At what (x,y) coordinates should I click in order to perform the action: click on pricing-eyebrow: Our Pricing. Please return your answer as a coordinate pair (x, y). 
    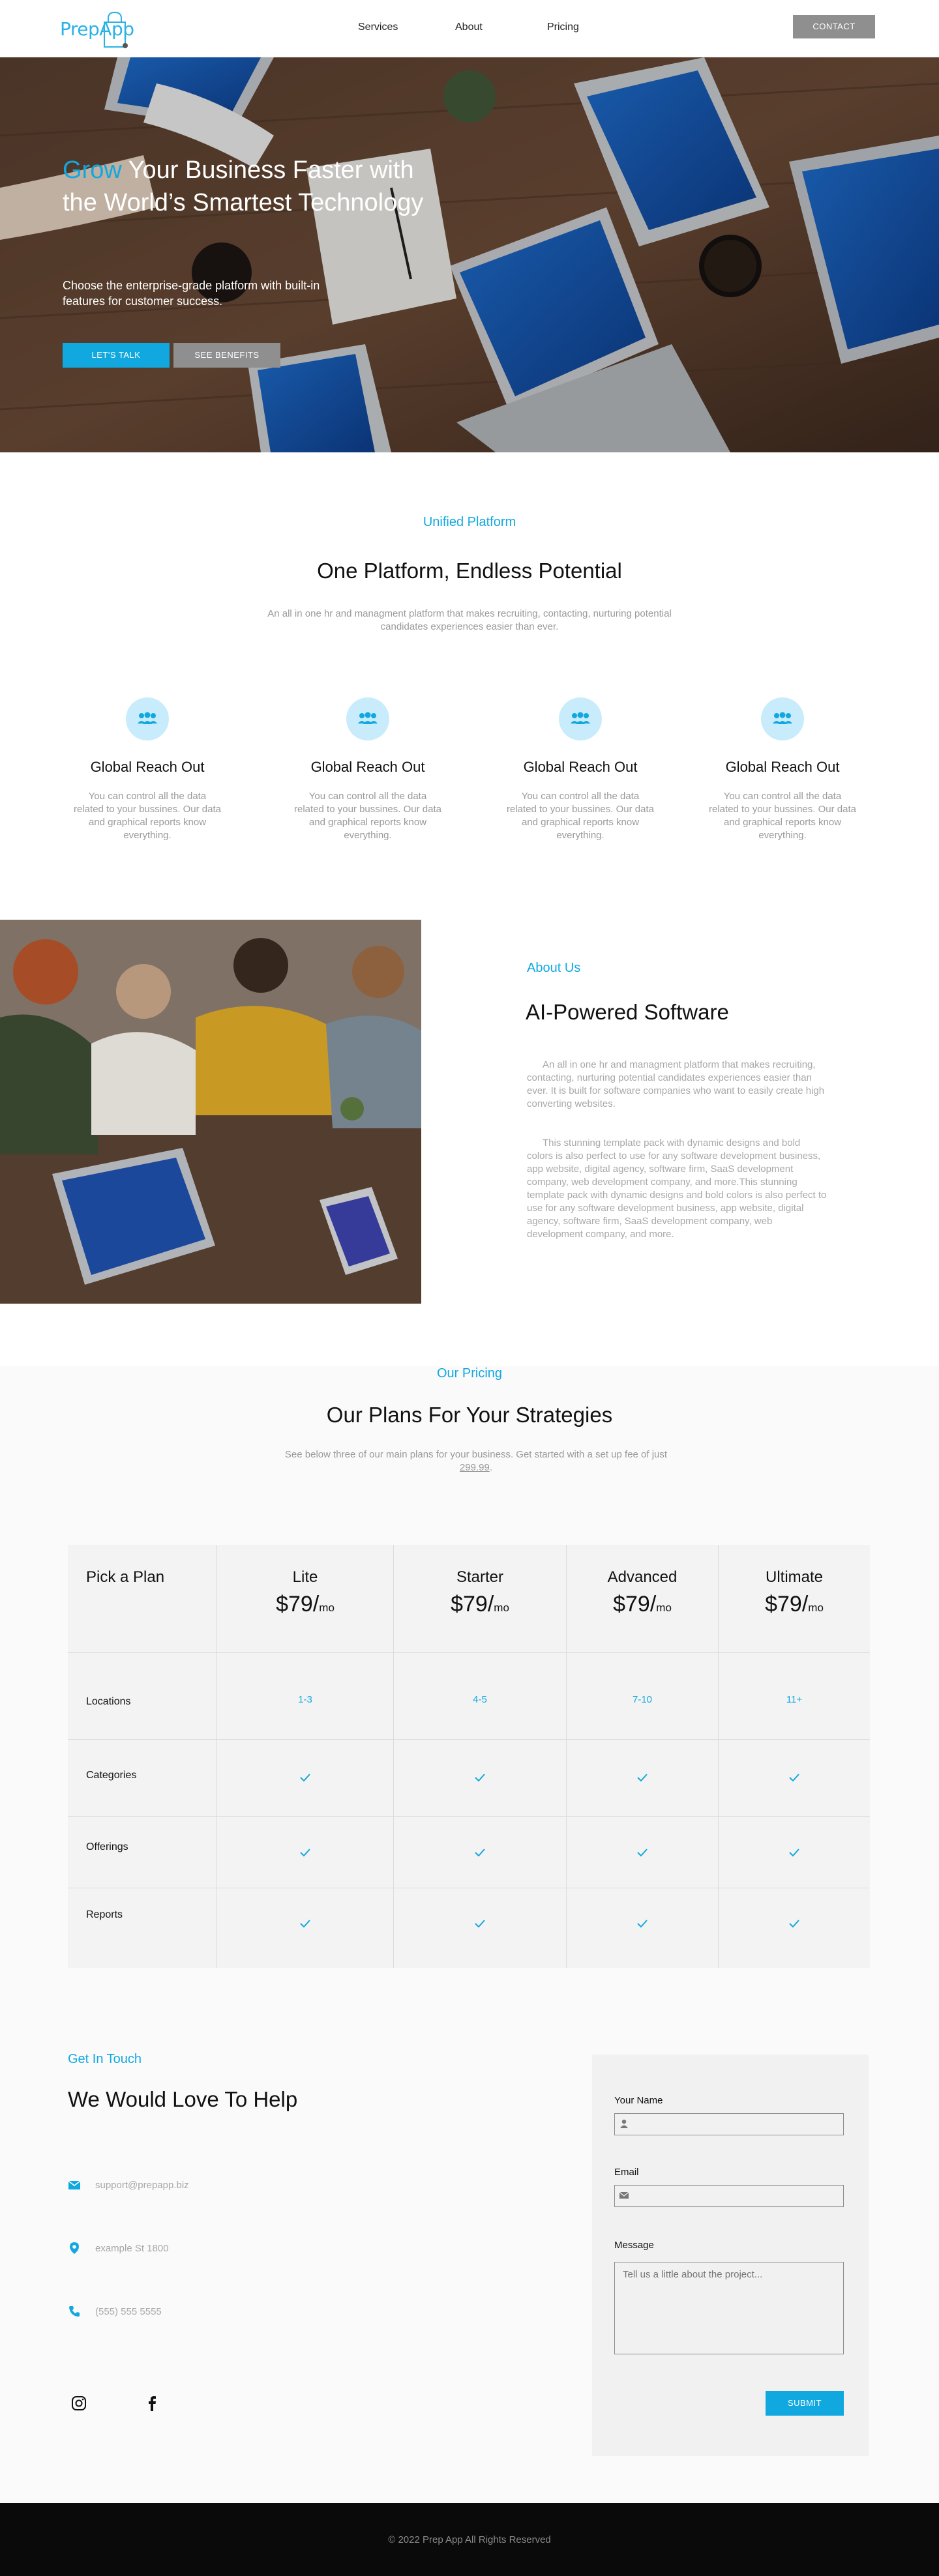
    Looking at the image, I should click on (469, 1373).